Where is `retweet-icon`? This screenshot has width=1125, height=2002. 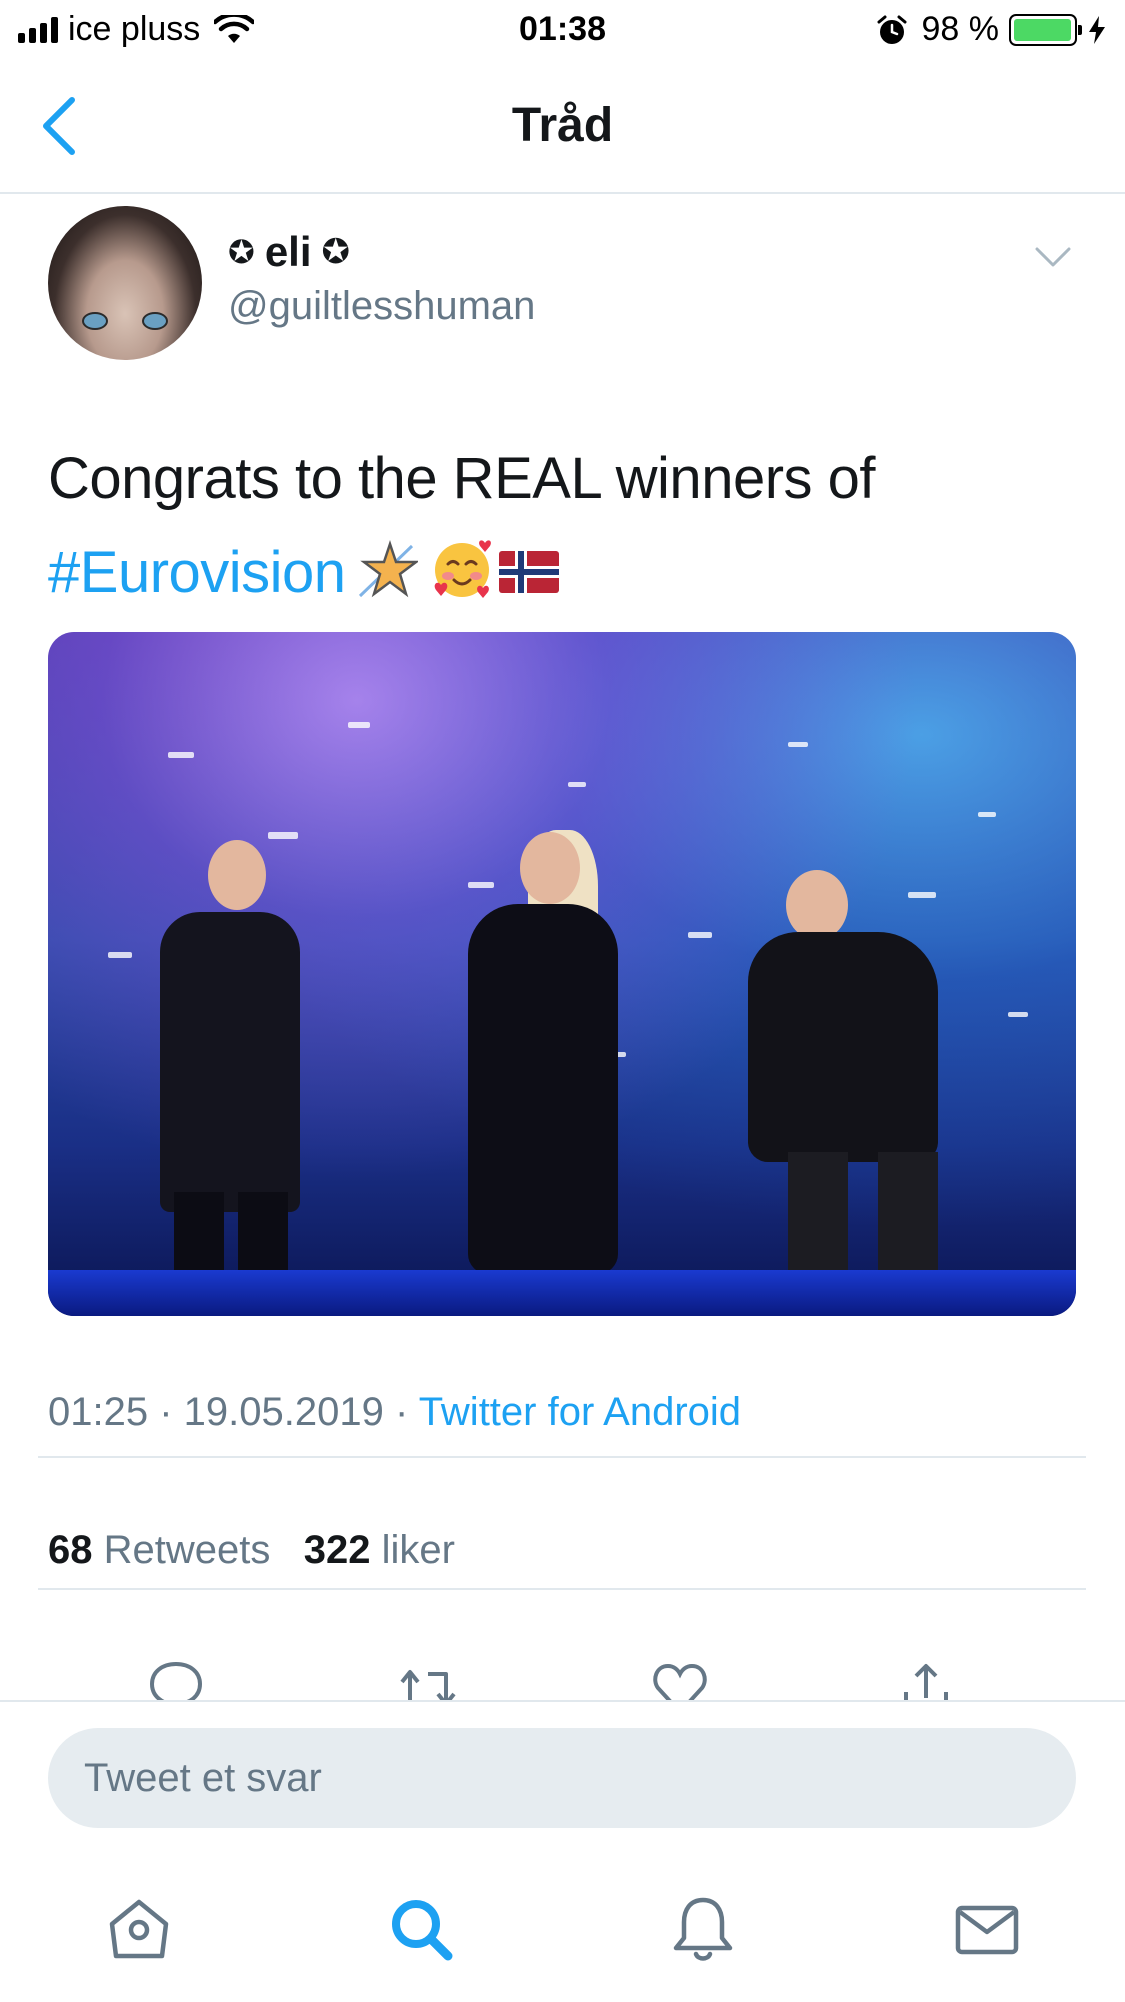 retweet-icon is located at coordinates (428, 1680).